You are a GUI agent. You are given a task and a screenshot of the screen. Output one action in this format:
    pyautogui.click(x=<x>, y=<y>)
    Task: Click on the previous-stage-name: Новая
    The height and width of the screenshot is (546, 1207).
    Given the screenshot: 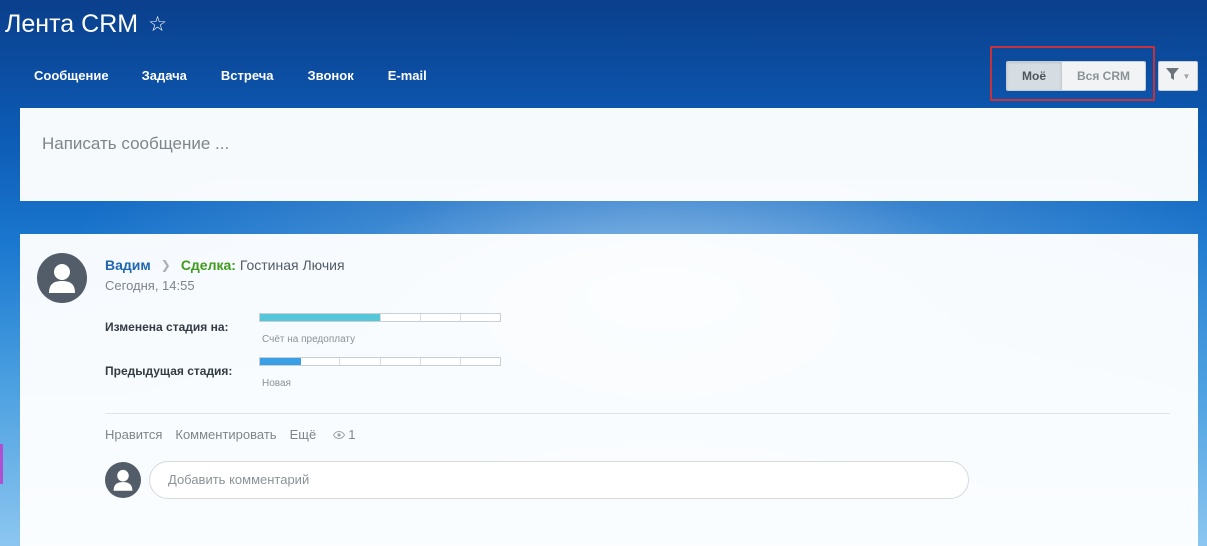 What is the action you would take?
    pyautogui.click(x=276, y=383)
    